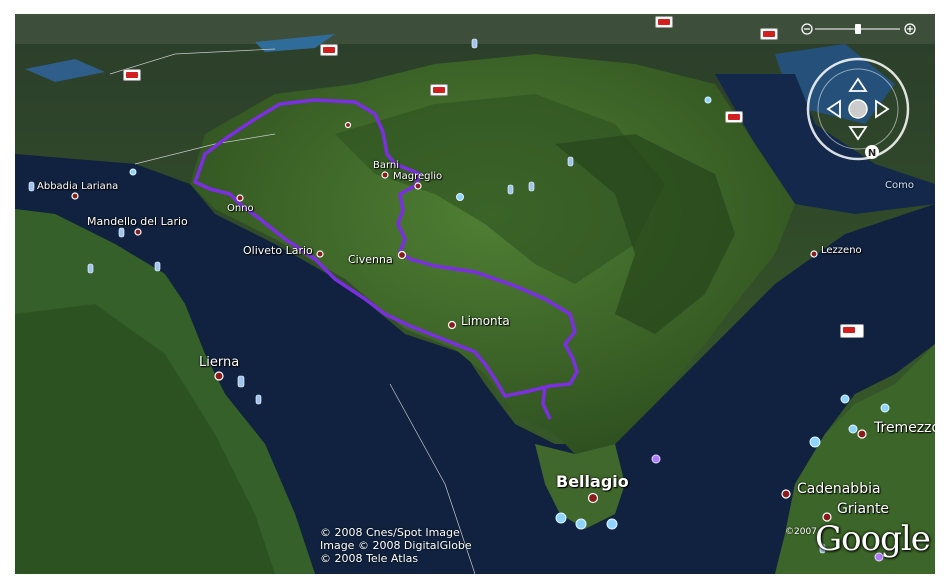  What do you see at coordinates (348, 125) in the screenshot?
I see `place-marker` at bounding box center [348, 125].